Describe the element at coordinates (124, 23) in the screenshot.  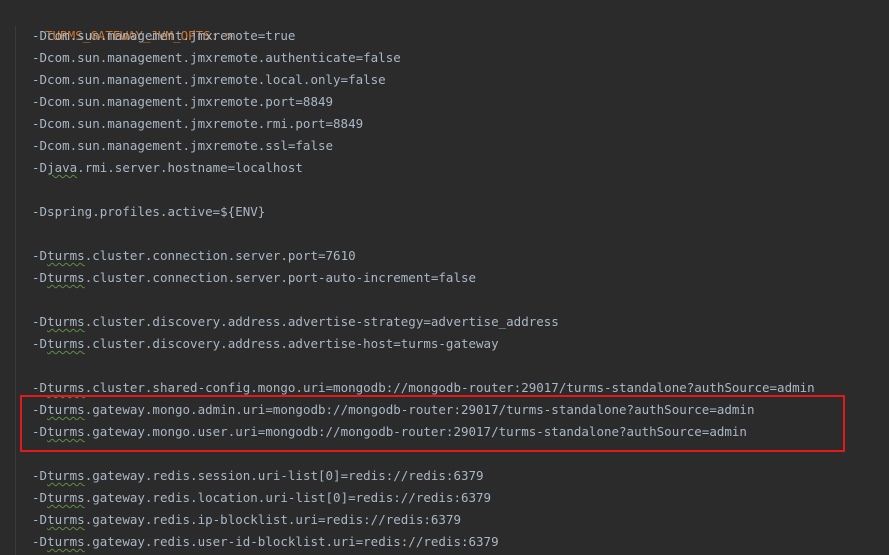
I see `yaml-key-line: TURMS_GATEWAY_JVM_OPTS: >` at that location.